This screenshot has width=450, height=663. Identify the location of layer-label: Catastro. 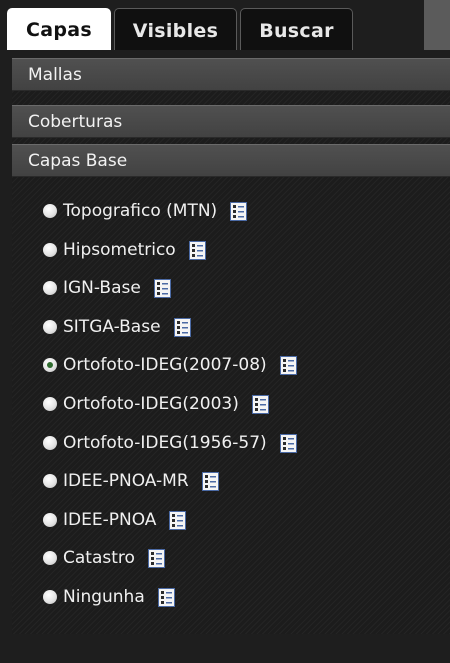
(99, 558).